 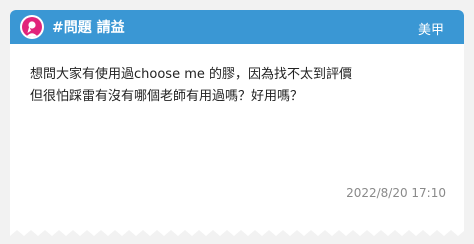 What do you see at coordinates (191, 74) in the screenshot?
I see `post-text-line: 想問大家有使用過choose me 的膠，因為找不太到評價` at bounding box center [191, 74].